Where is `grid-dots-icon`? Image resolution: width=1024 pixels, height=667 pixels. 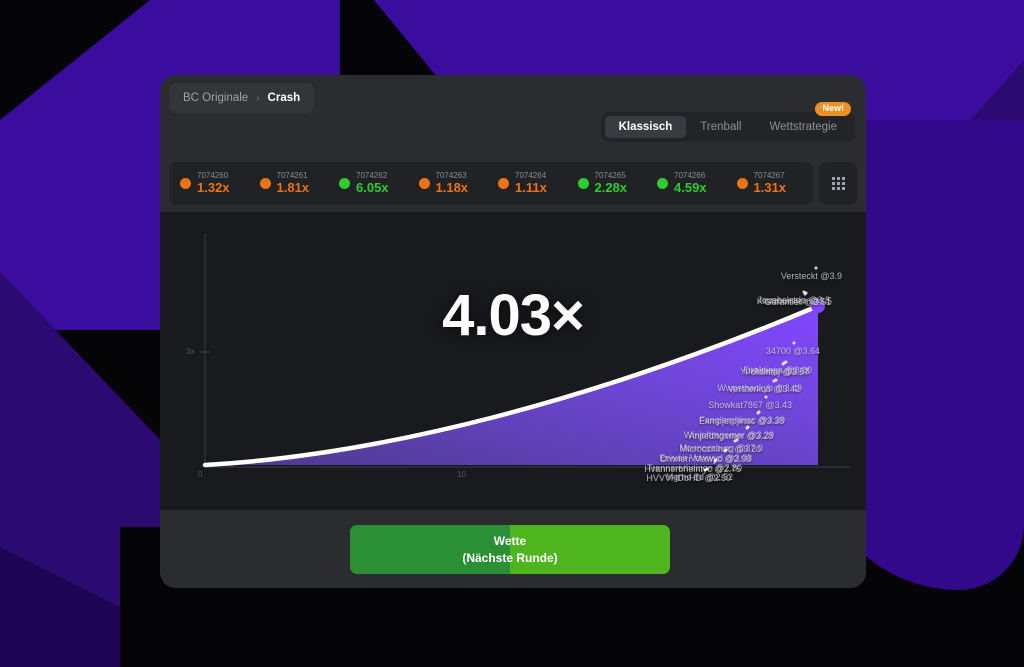 grid-dots-icon is located at coordinates (838, 183).